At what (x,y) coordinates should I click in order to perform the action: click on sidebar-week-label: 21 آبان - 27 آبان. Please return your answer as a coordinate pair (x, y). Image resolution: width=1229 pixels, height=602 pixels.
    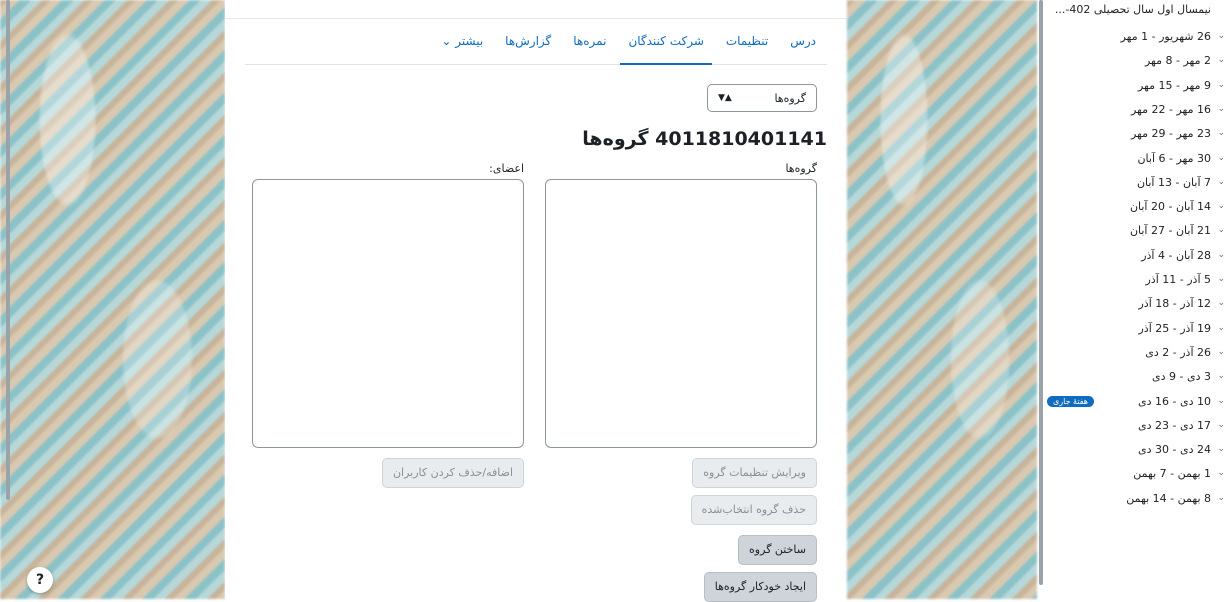
    Looking at the image, I should click on (1170, 231).